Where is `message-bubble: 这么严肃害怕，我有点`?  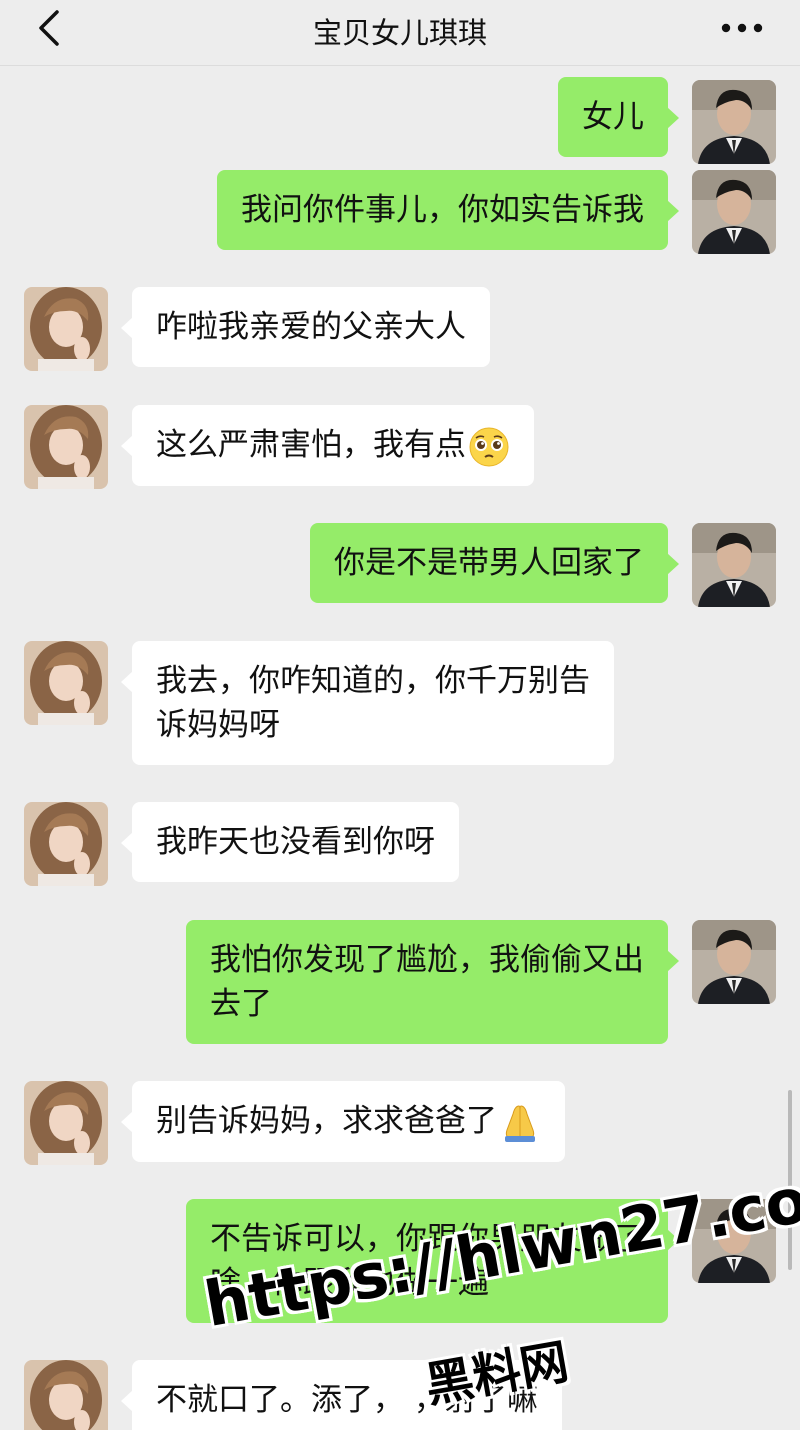
message-bubble: 这么严肃害怕，我有点 is located at coordinates (327, 445).